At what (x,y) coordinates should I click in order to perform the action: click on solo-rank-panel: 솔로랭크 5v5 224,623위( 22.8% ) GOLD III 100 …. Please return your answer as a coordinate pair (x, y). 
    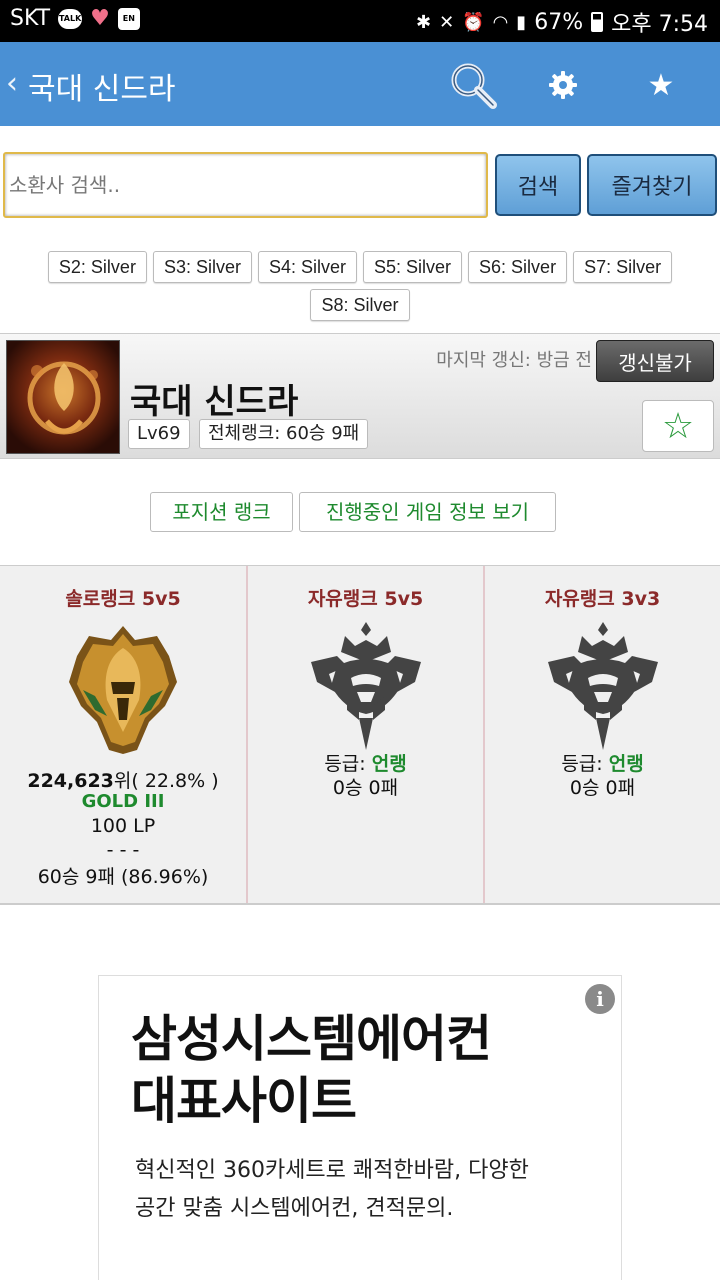
    Looking at the image, I should click on (124, 734).